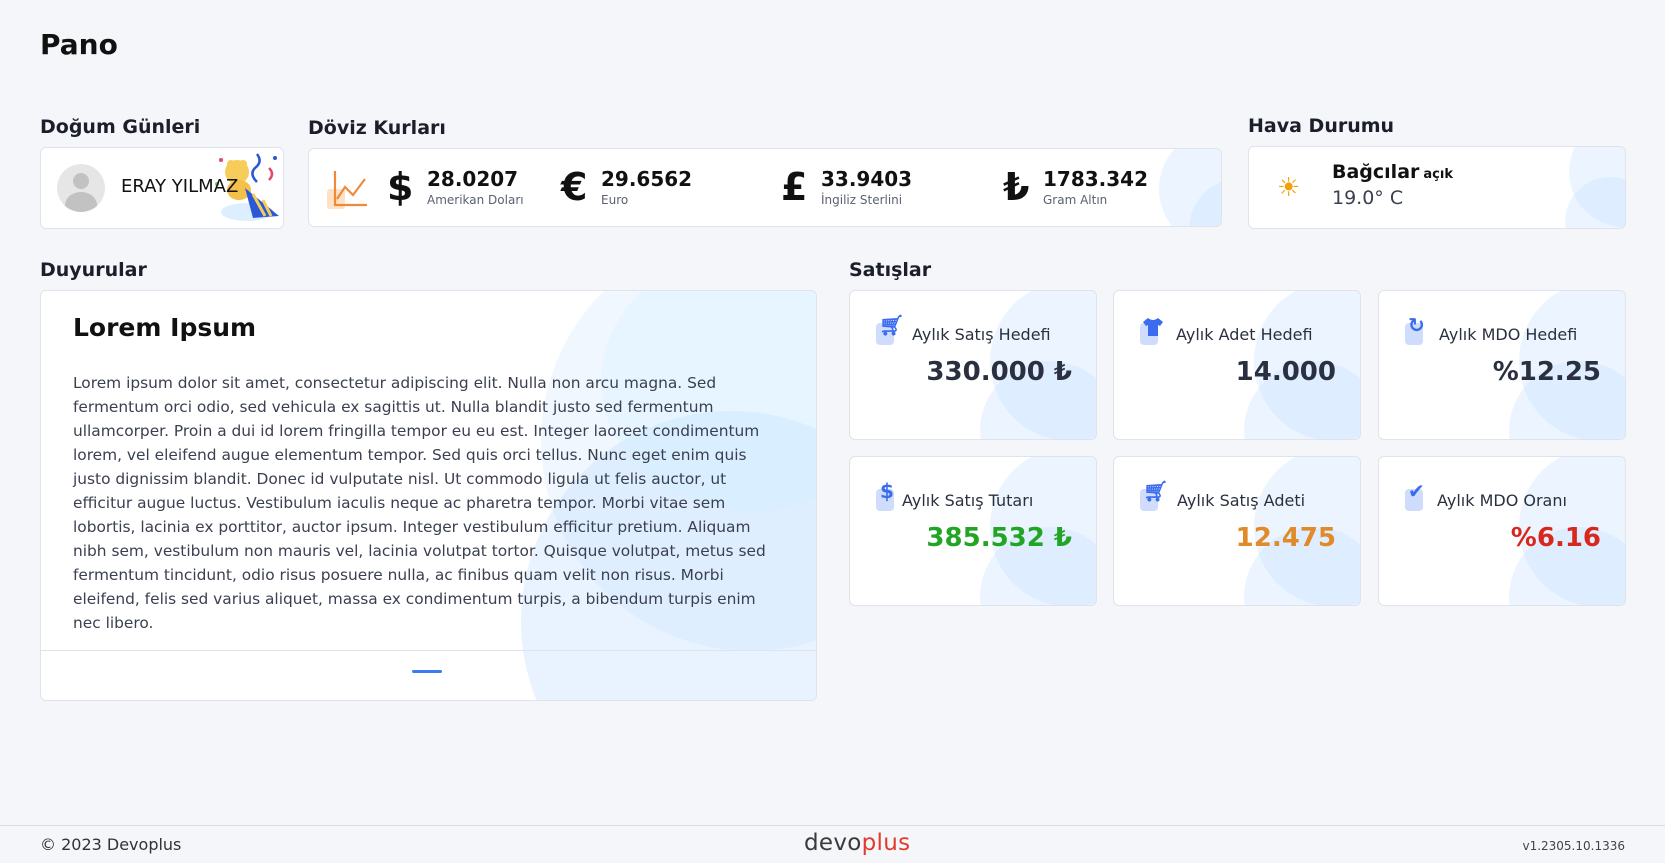  Describe the element at coordinates (615, 200) in the screenshot. I see `currency-name: Euro` at that location.